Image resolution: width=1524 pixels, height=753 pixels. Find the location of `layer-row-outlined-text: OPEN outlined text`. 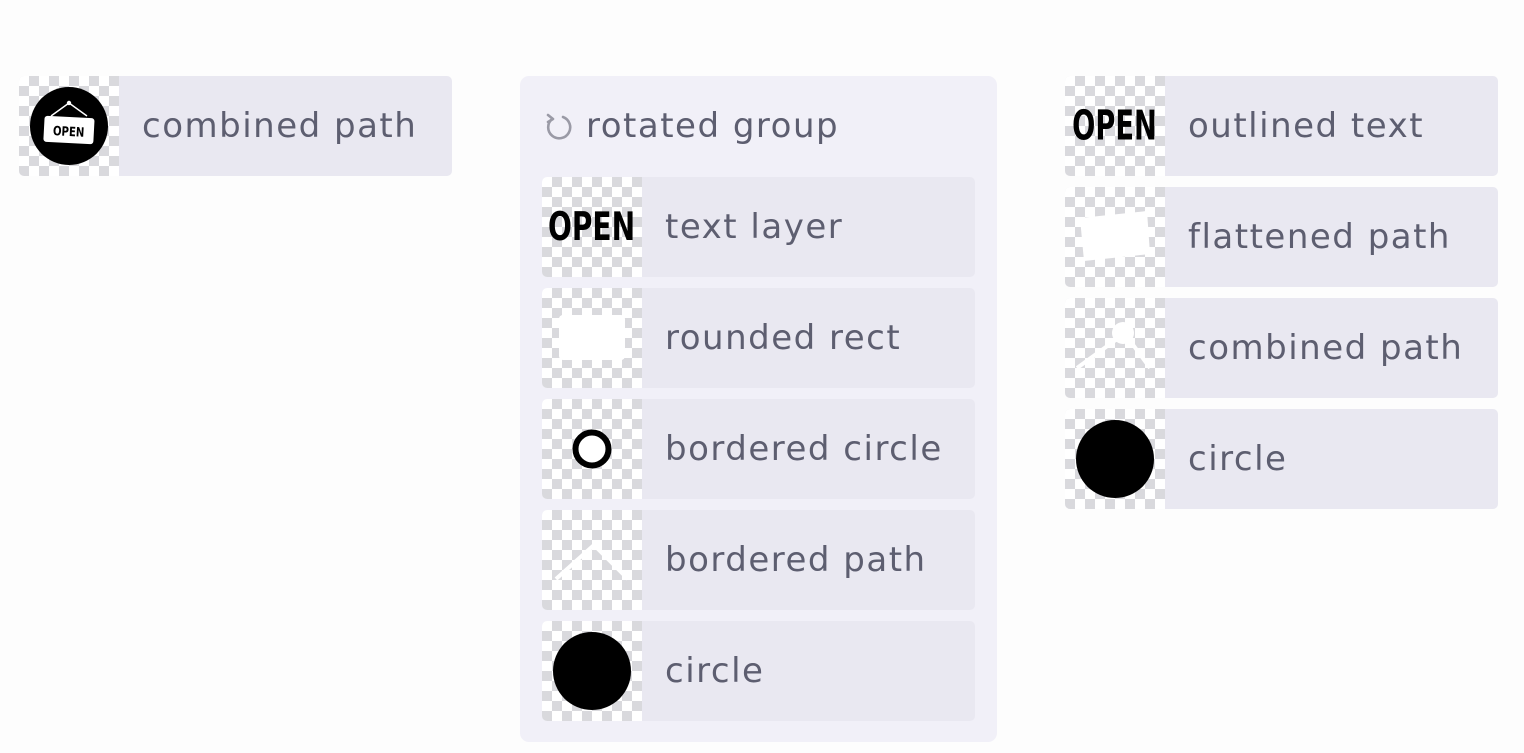

layer-row-outlined-text: OPEN outlined text is located at coordinates (1281, 126).